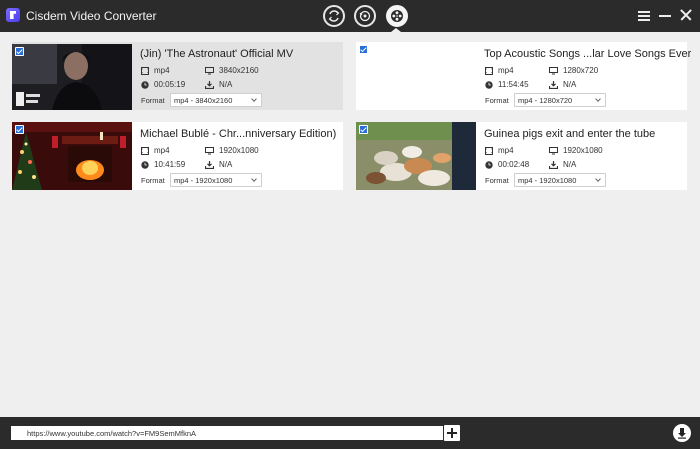  I want to click on guinea-pigs-thumbnail-image, so click(416, 156).